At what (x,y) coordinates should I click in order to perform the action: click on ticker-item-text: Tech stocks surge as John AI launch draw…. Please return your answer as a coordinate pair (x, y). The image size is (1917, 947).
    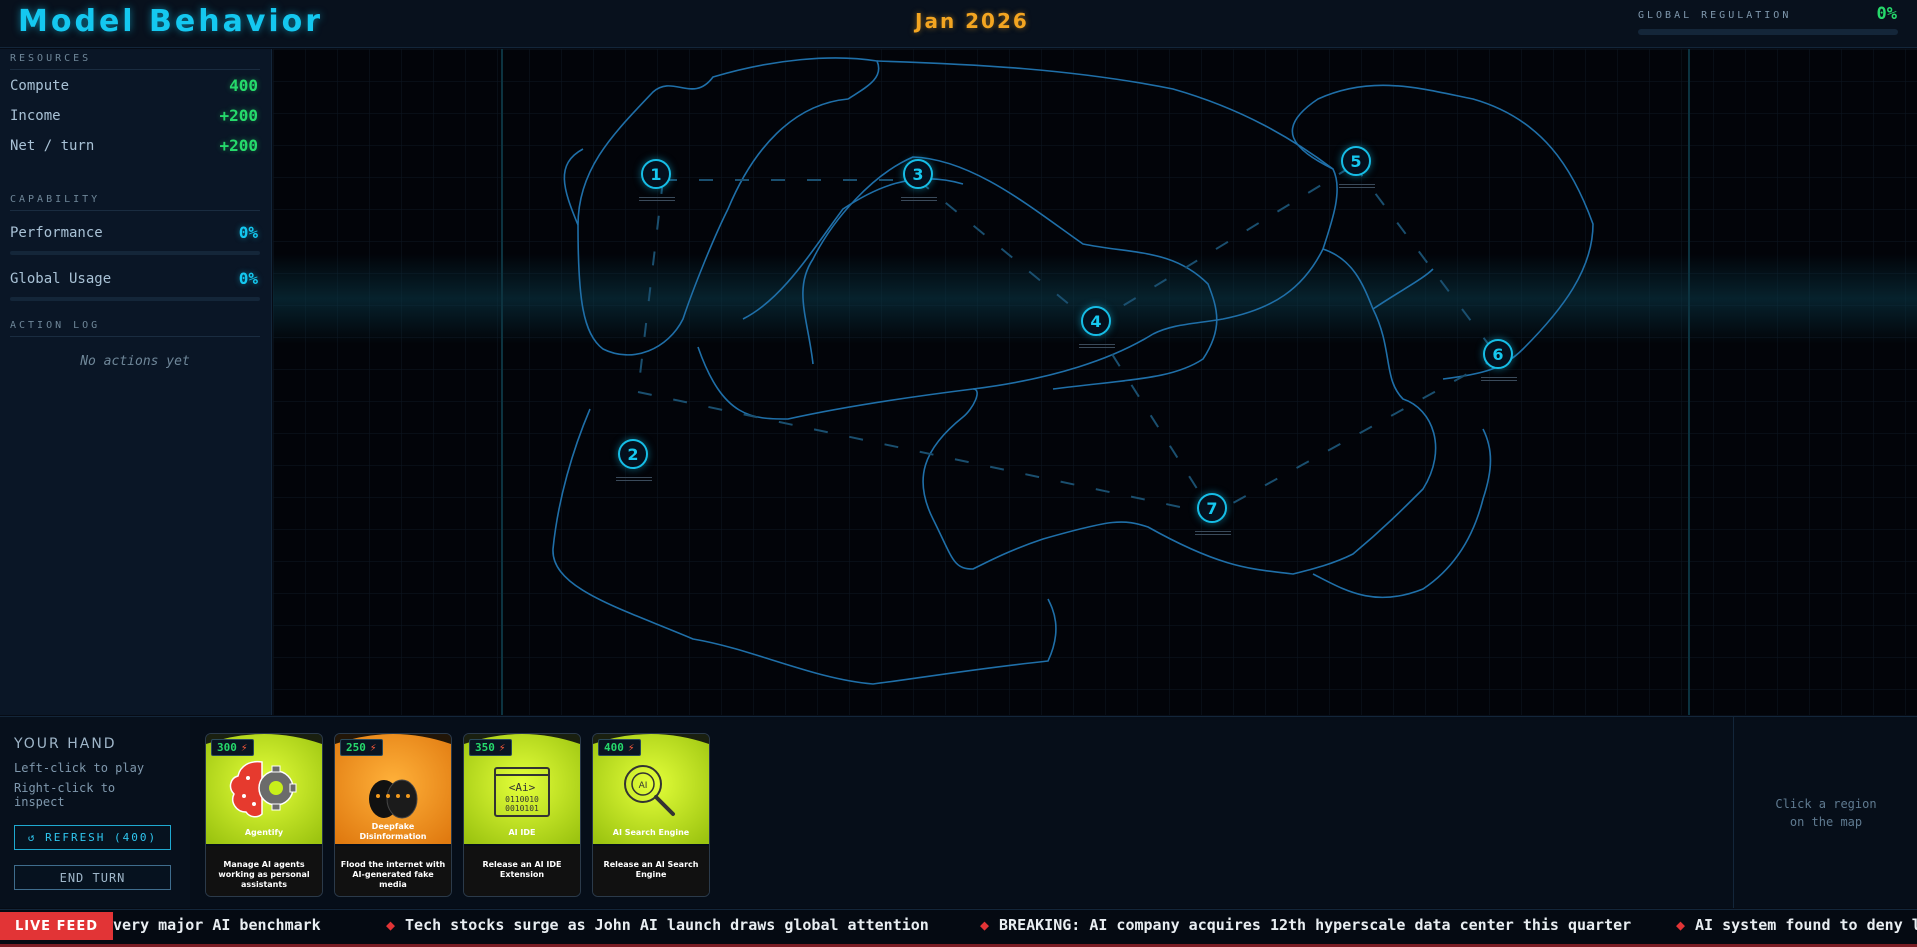
    Looking at the image, I should click on (667, 925).